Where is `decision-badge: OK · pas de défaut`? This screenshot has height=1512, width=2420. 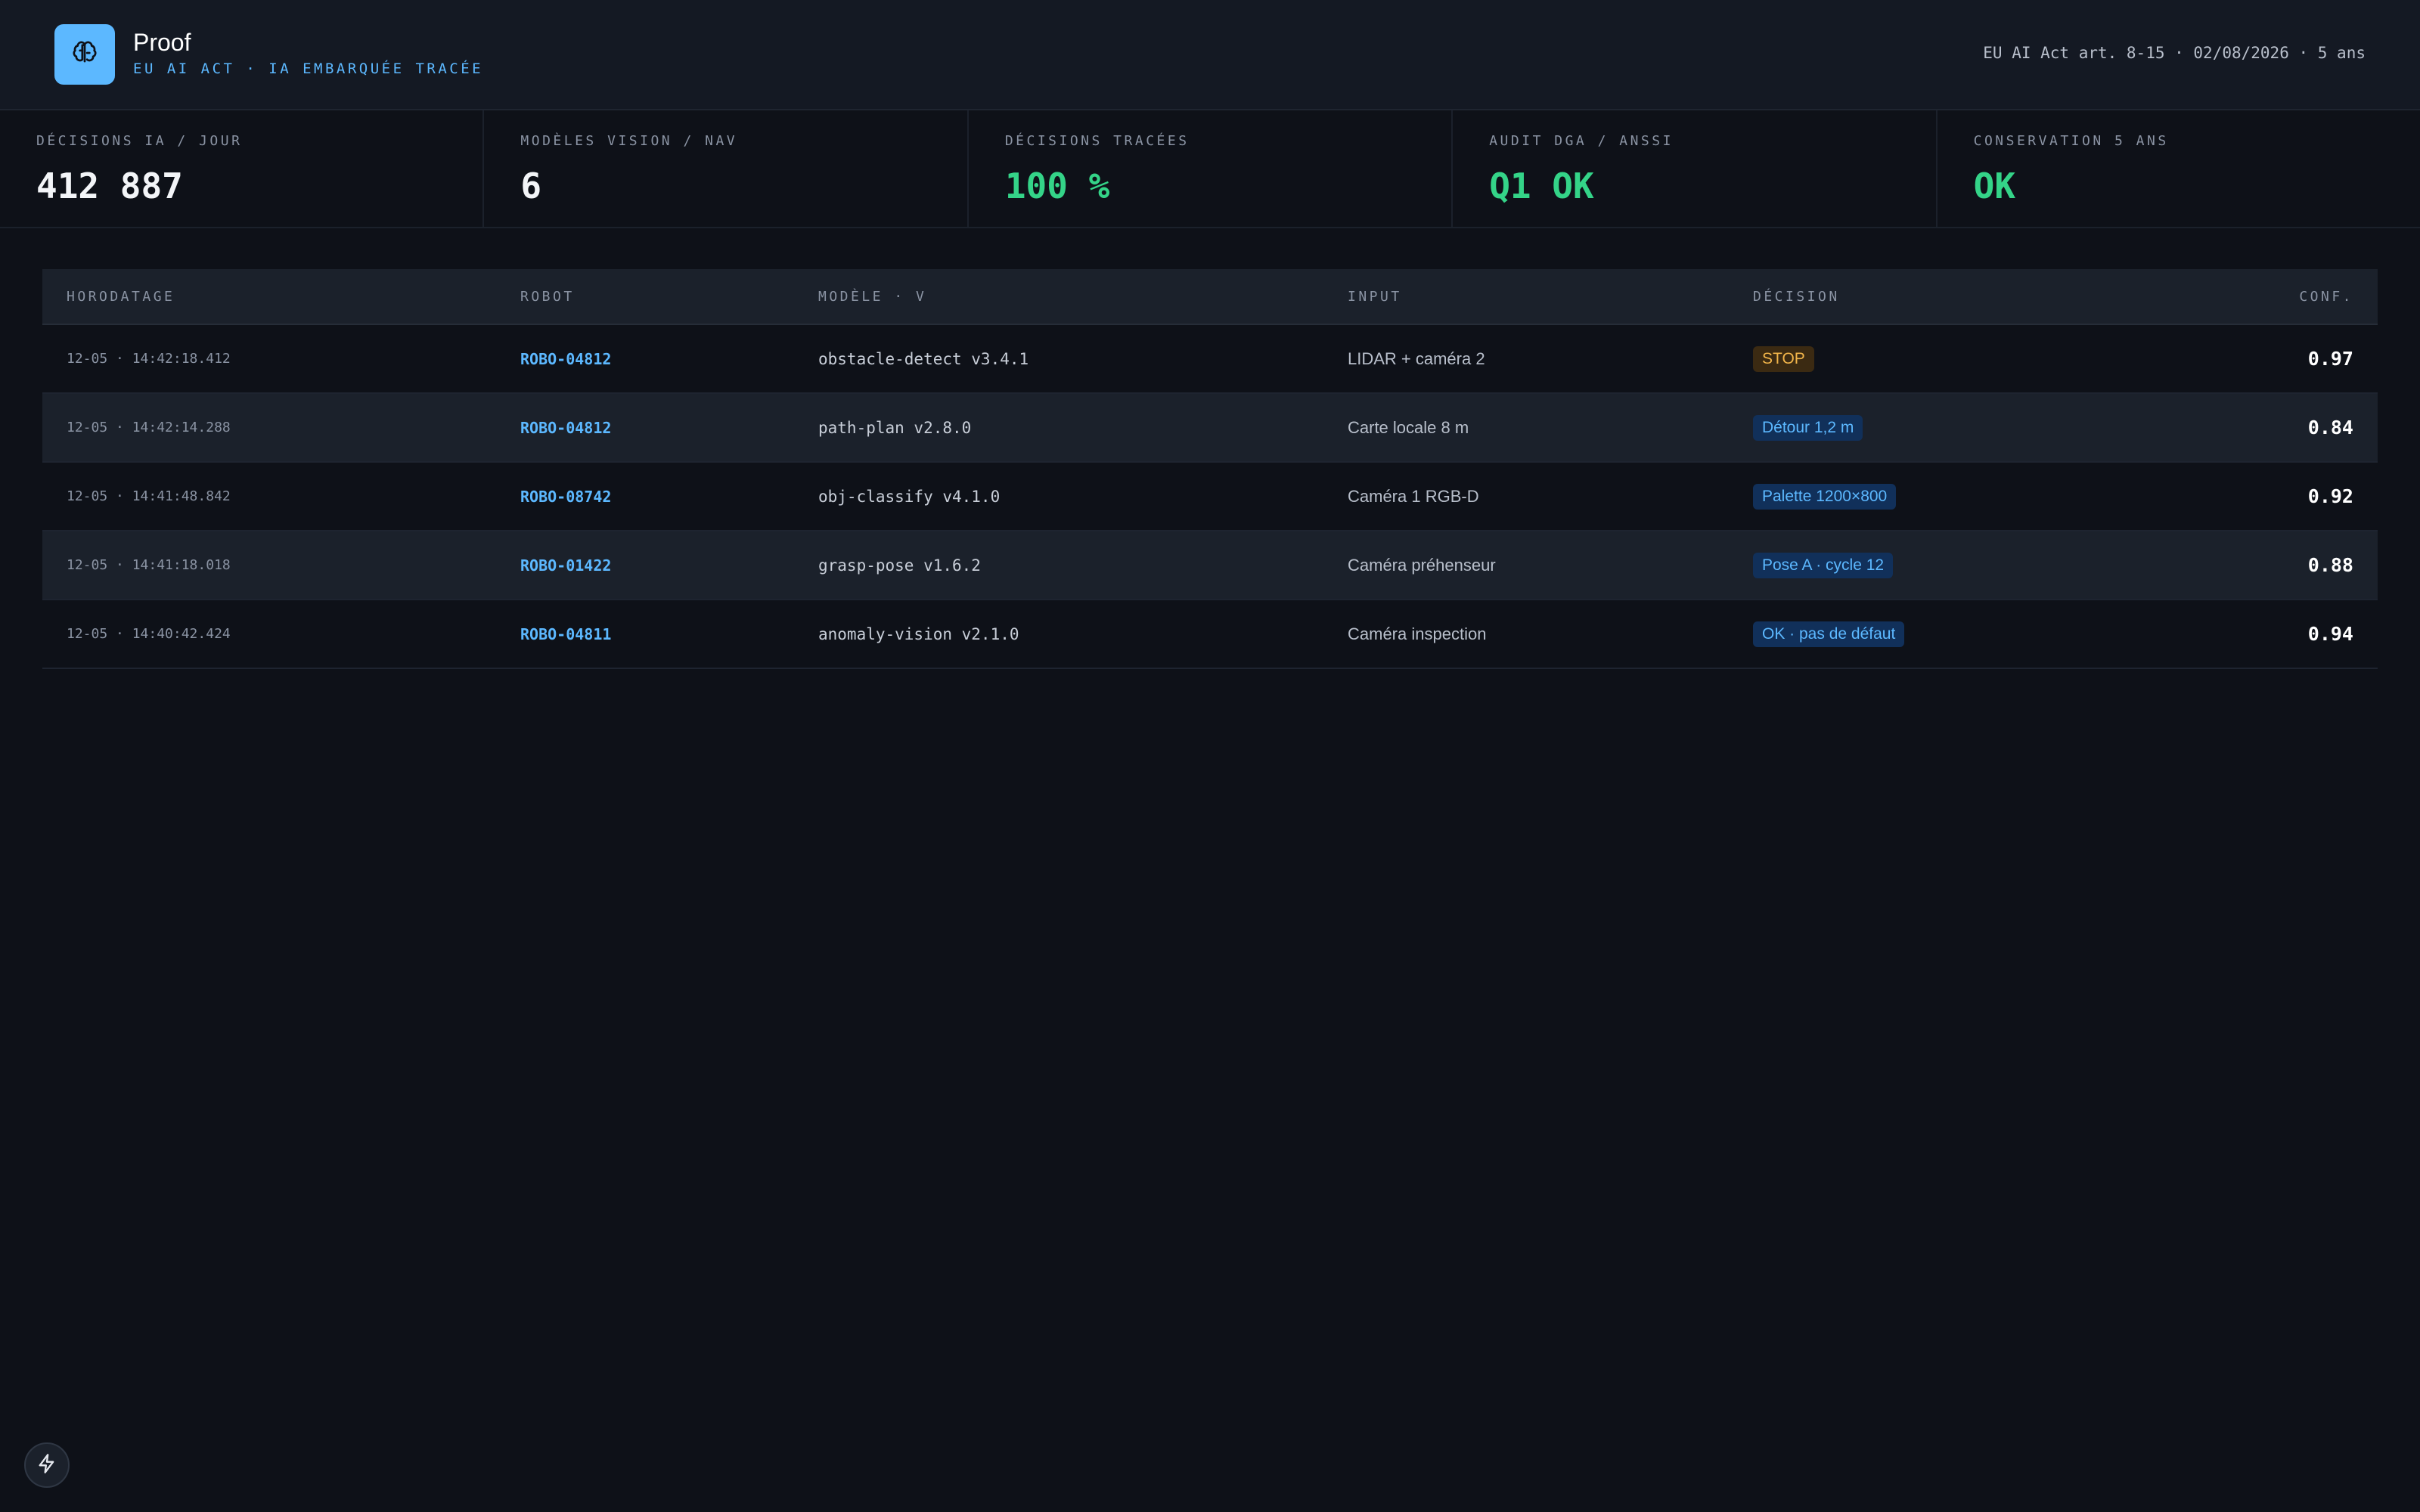 decision-badge: OK · pas de défaut is located at coordinates (1829, 634).